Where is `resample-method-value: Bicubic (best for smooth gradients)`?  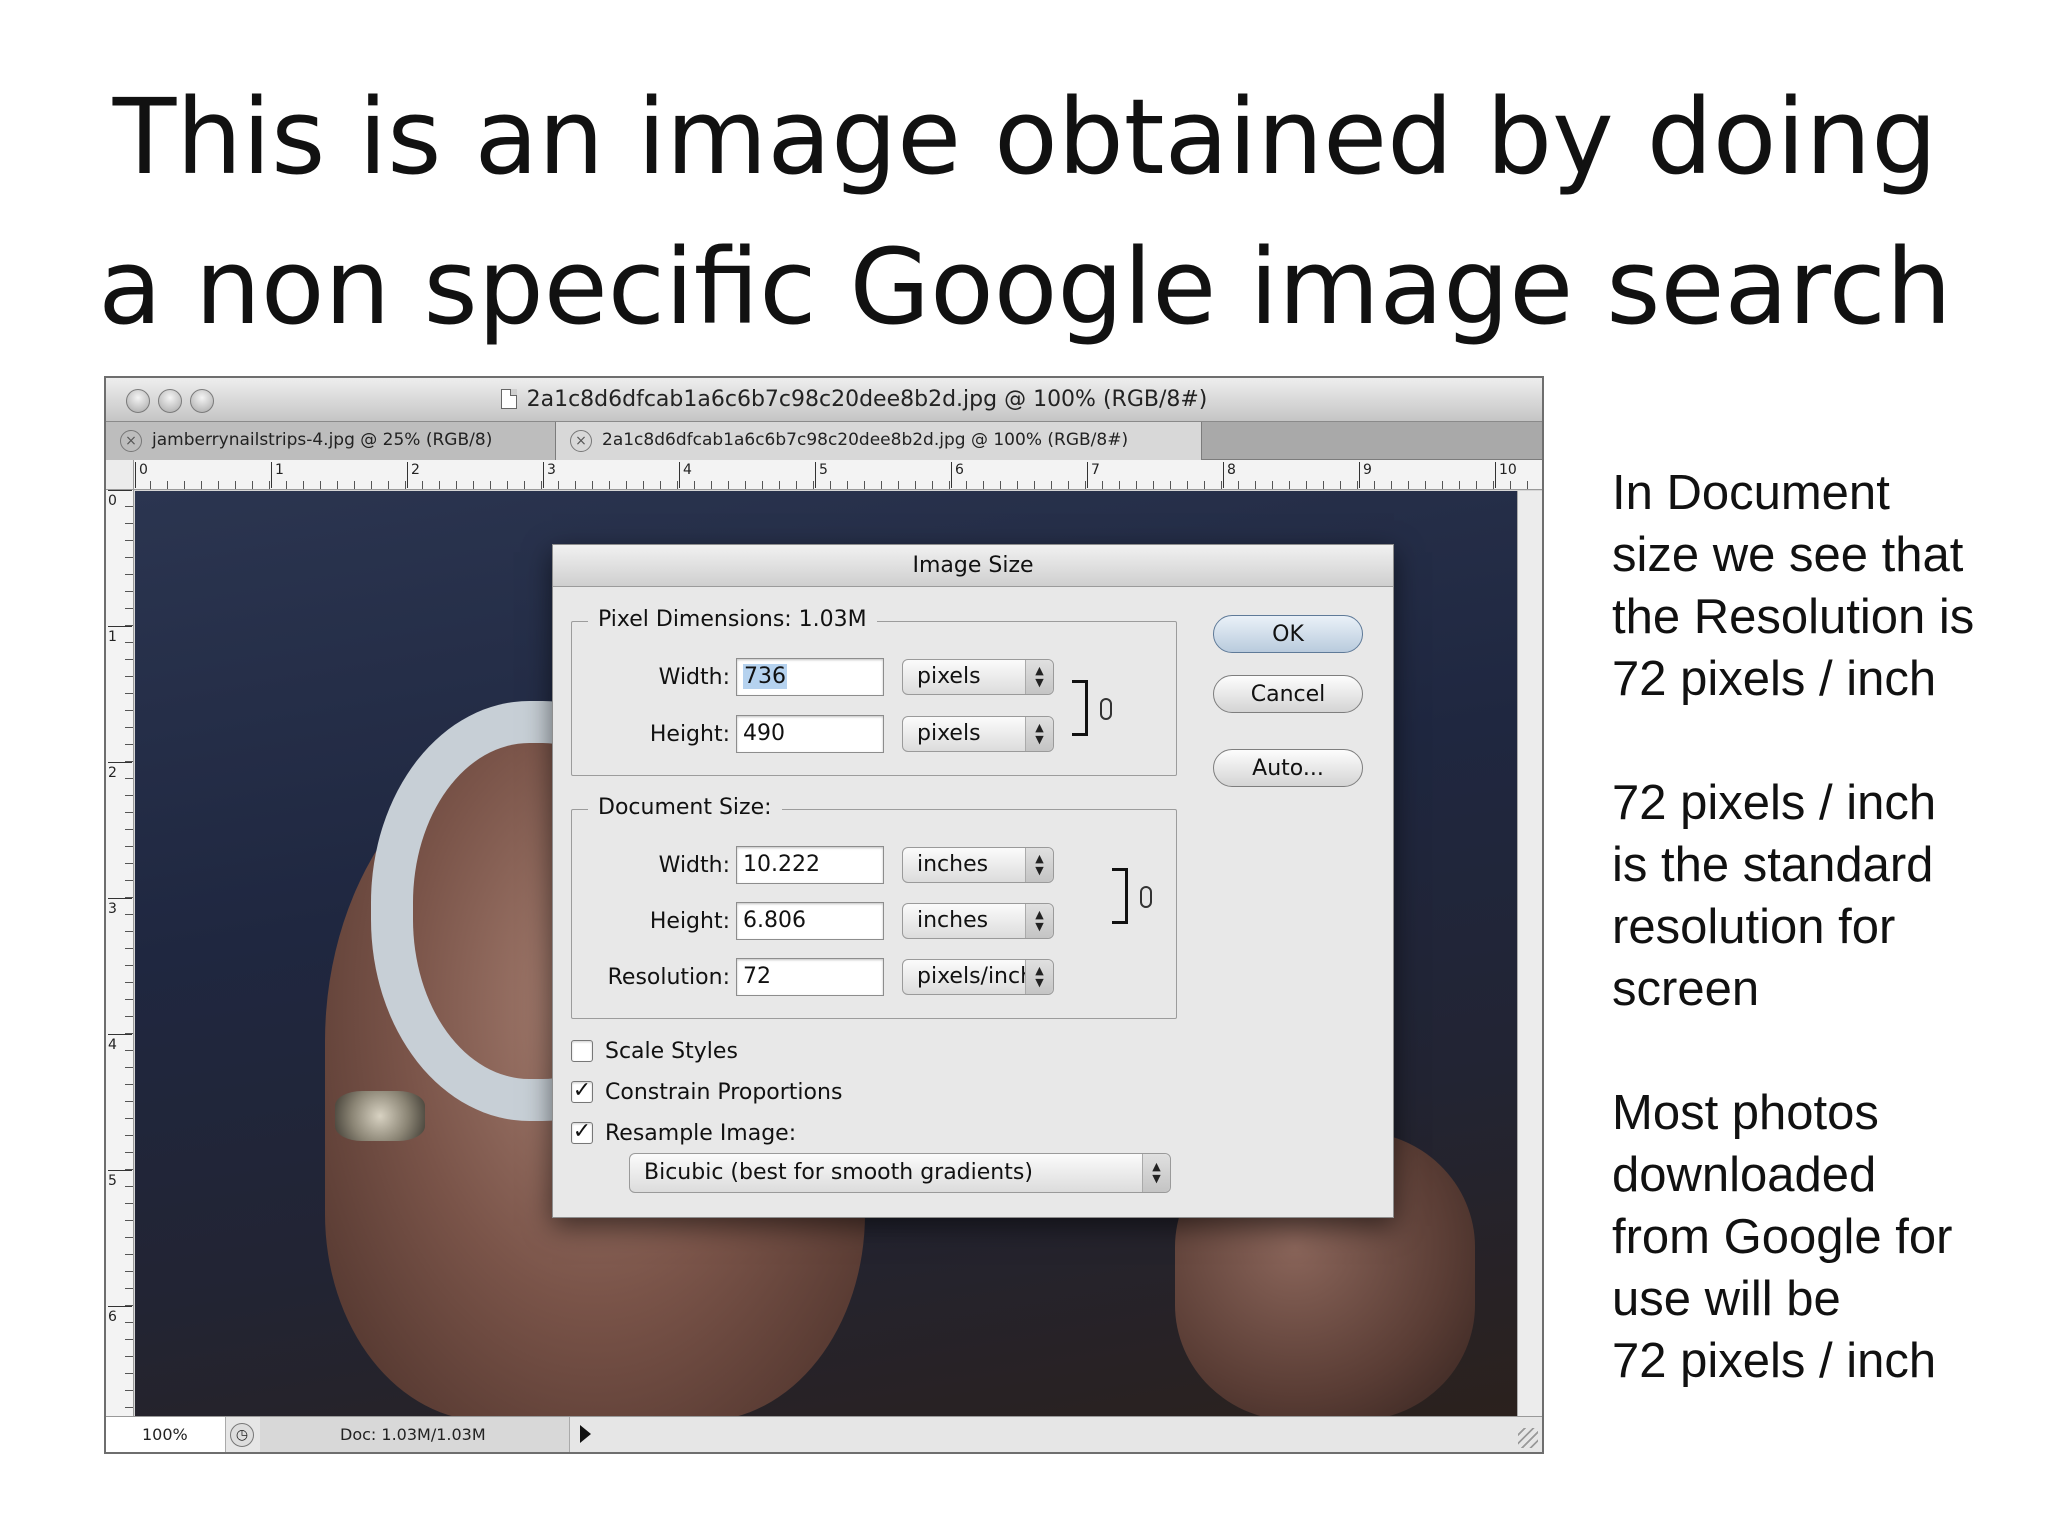
resample-method-value: Bicubic (best for smooth gradients) is located at coordinates (838, 1172).